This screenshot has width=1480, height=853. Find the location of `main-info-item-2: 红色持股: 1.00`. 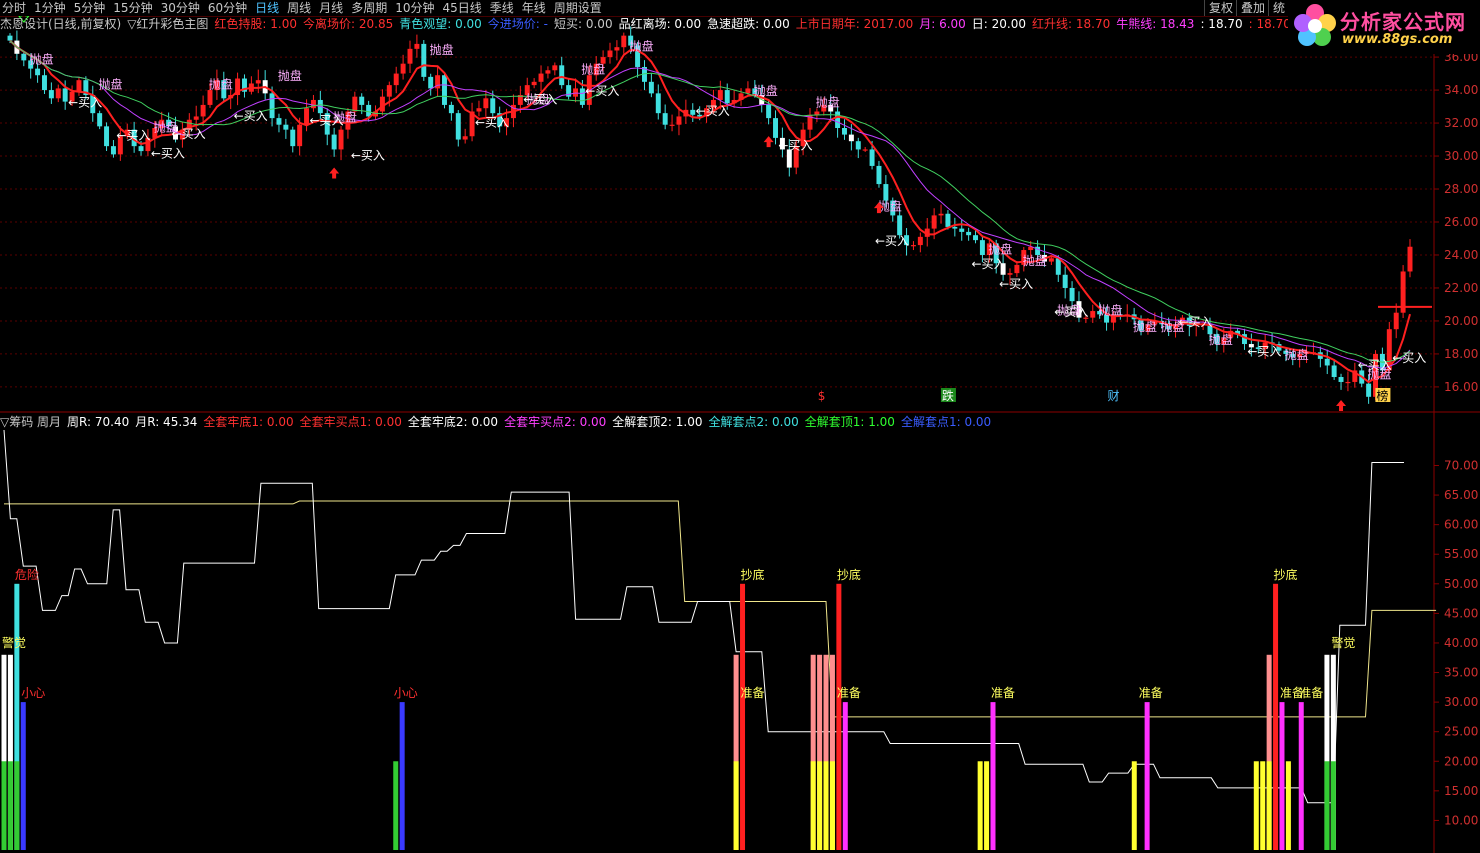

main-info-item-2: 红色持股: 1.00 is located at coordinates (255, 24).